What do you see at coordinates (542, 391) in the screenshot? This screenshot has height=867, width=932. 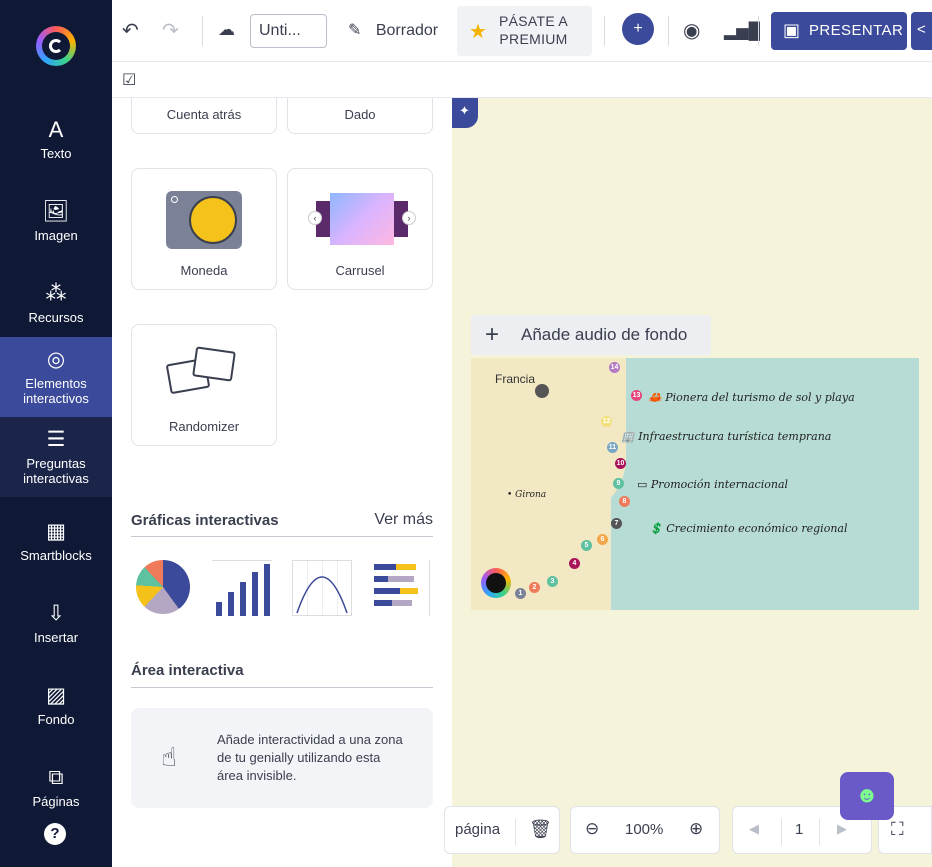 I see `map-marker` at bounding box center [542, 391].